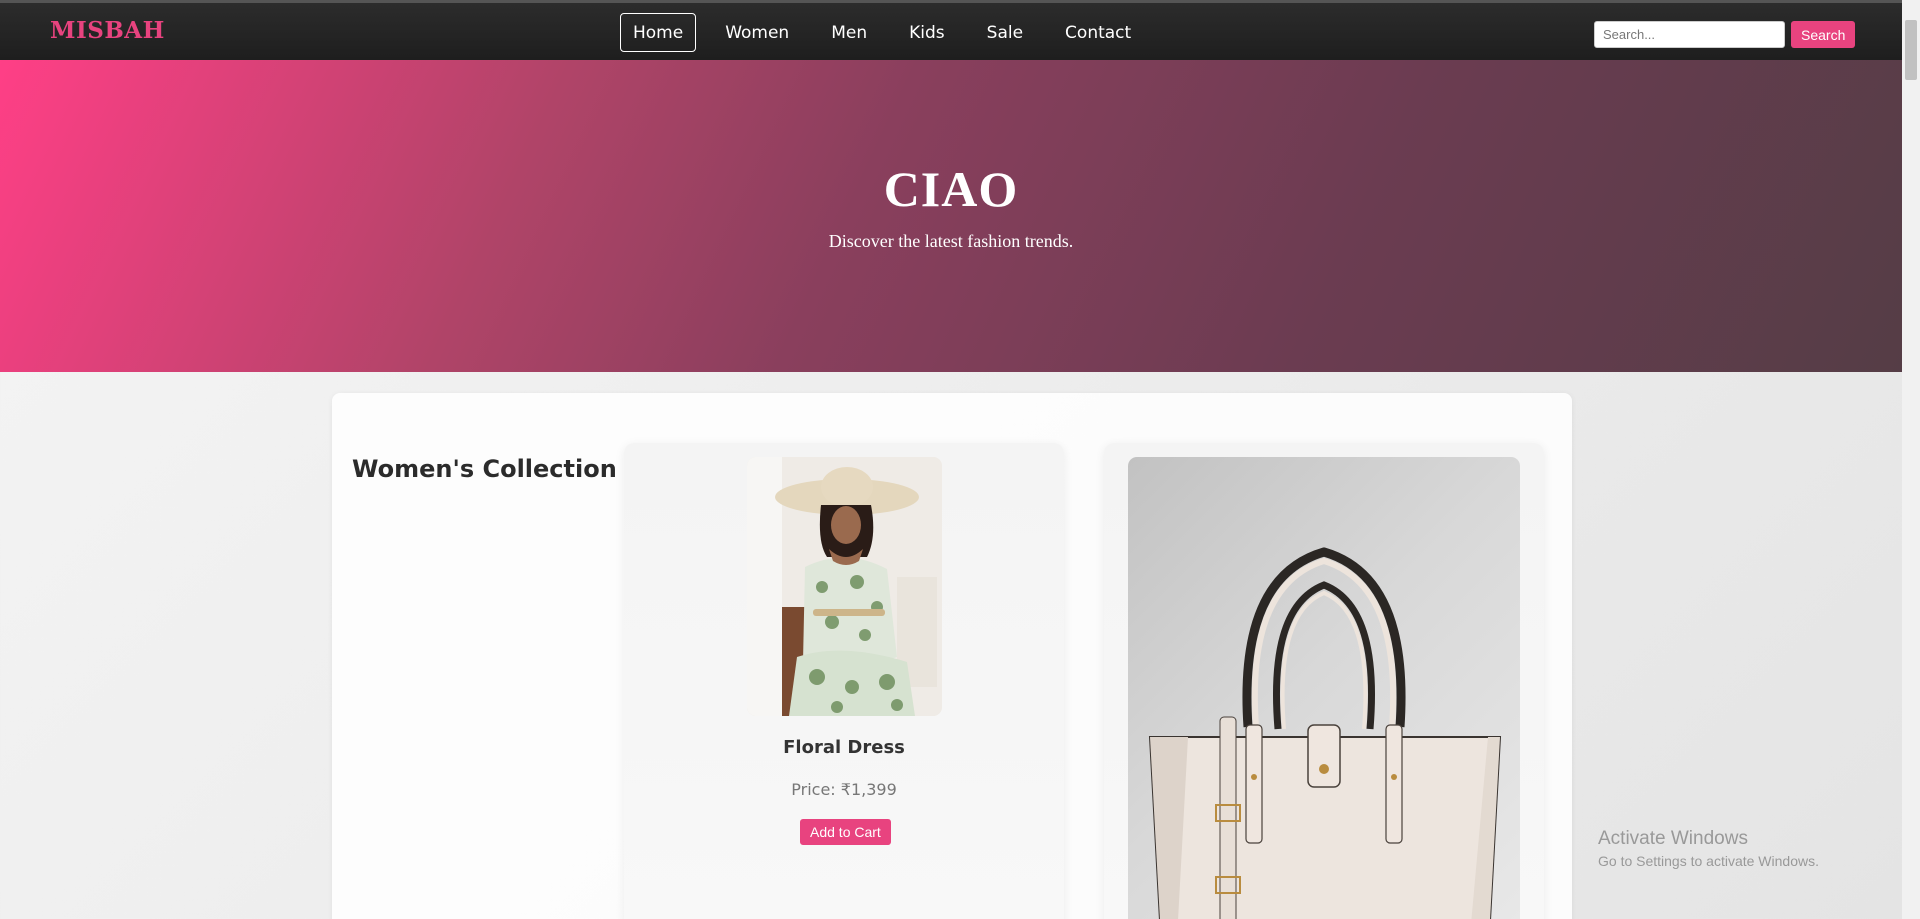 Image resolution: width=1920 pixels, height=919 pixels. Describe the element at coordinates (927, 32) in the screenshot. I see `nav-kids: Kids` at that location.